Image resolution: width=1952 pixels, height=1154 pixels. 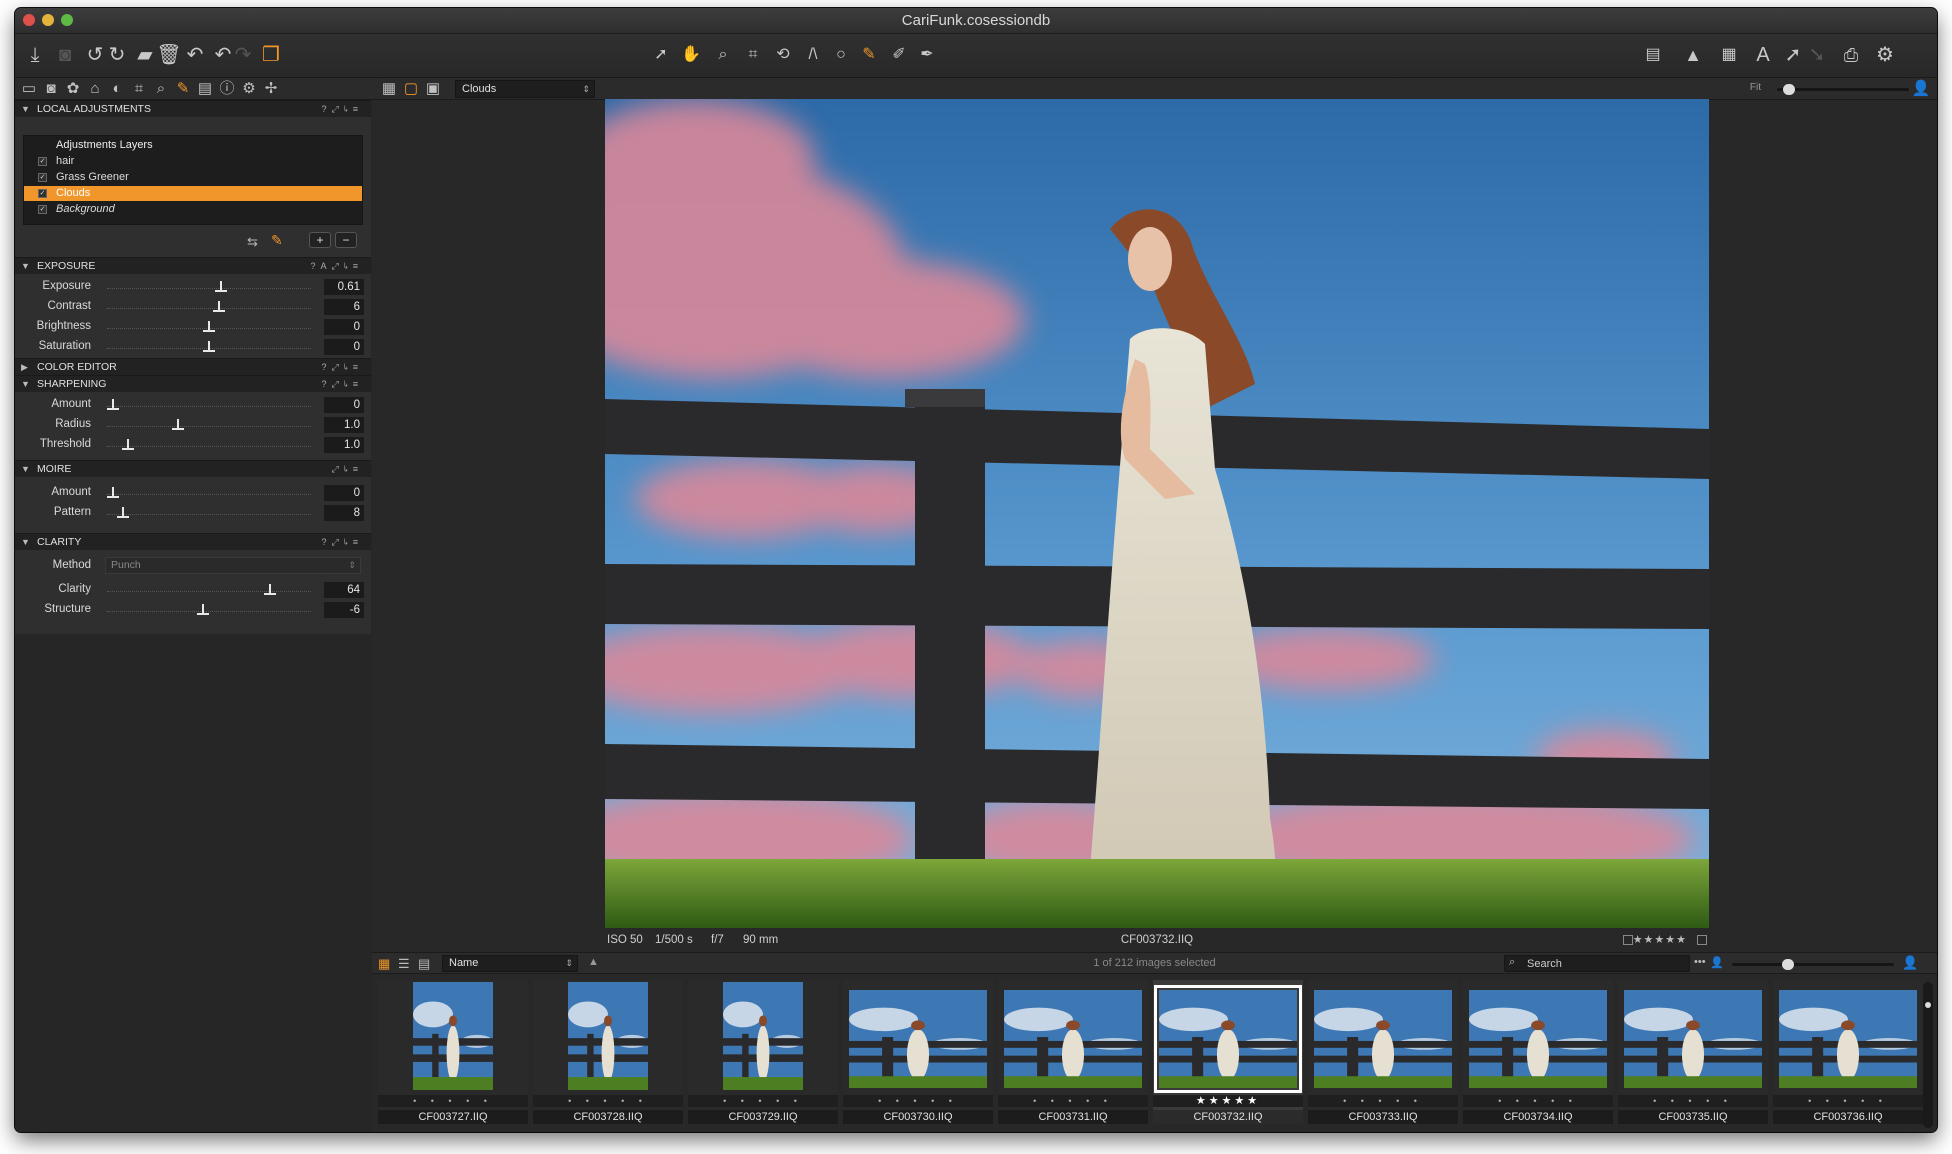 I want to click on text-overlay-icon: A, so click(x=1763, y=55).